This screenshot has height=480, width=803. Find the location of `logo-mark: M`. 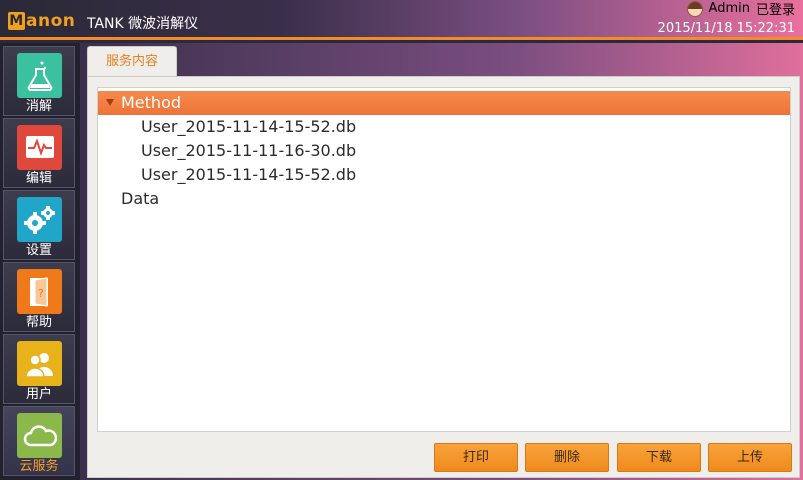

logo-mark: M is located at coordinates (16, 21).